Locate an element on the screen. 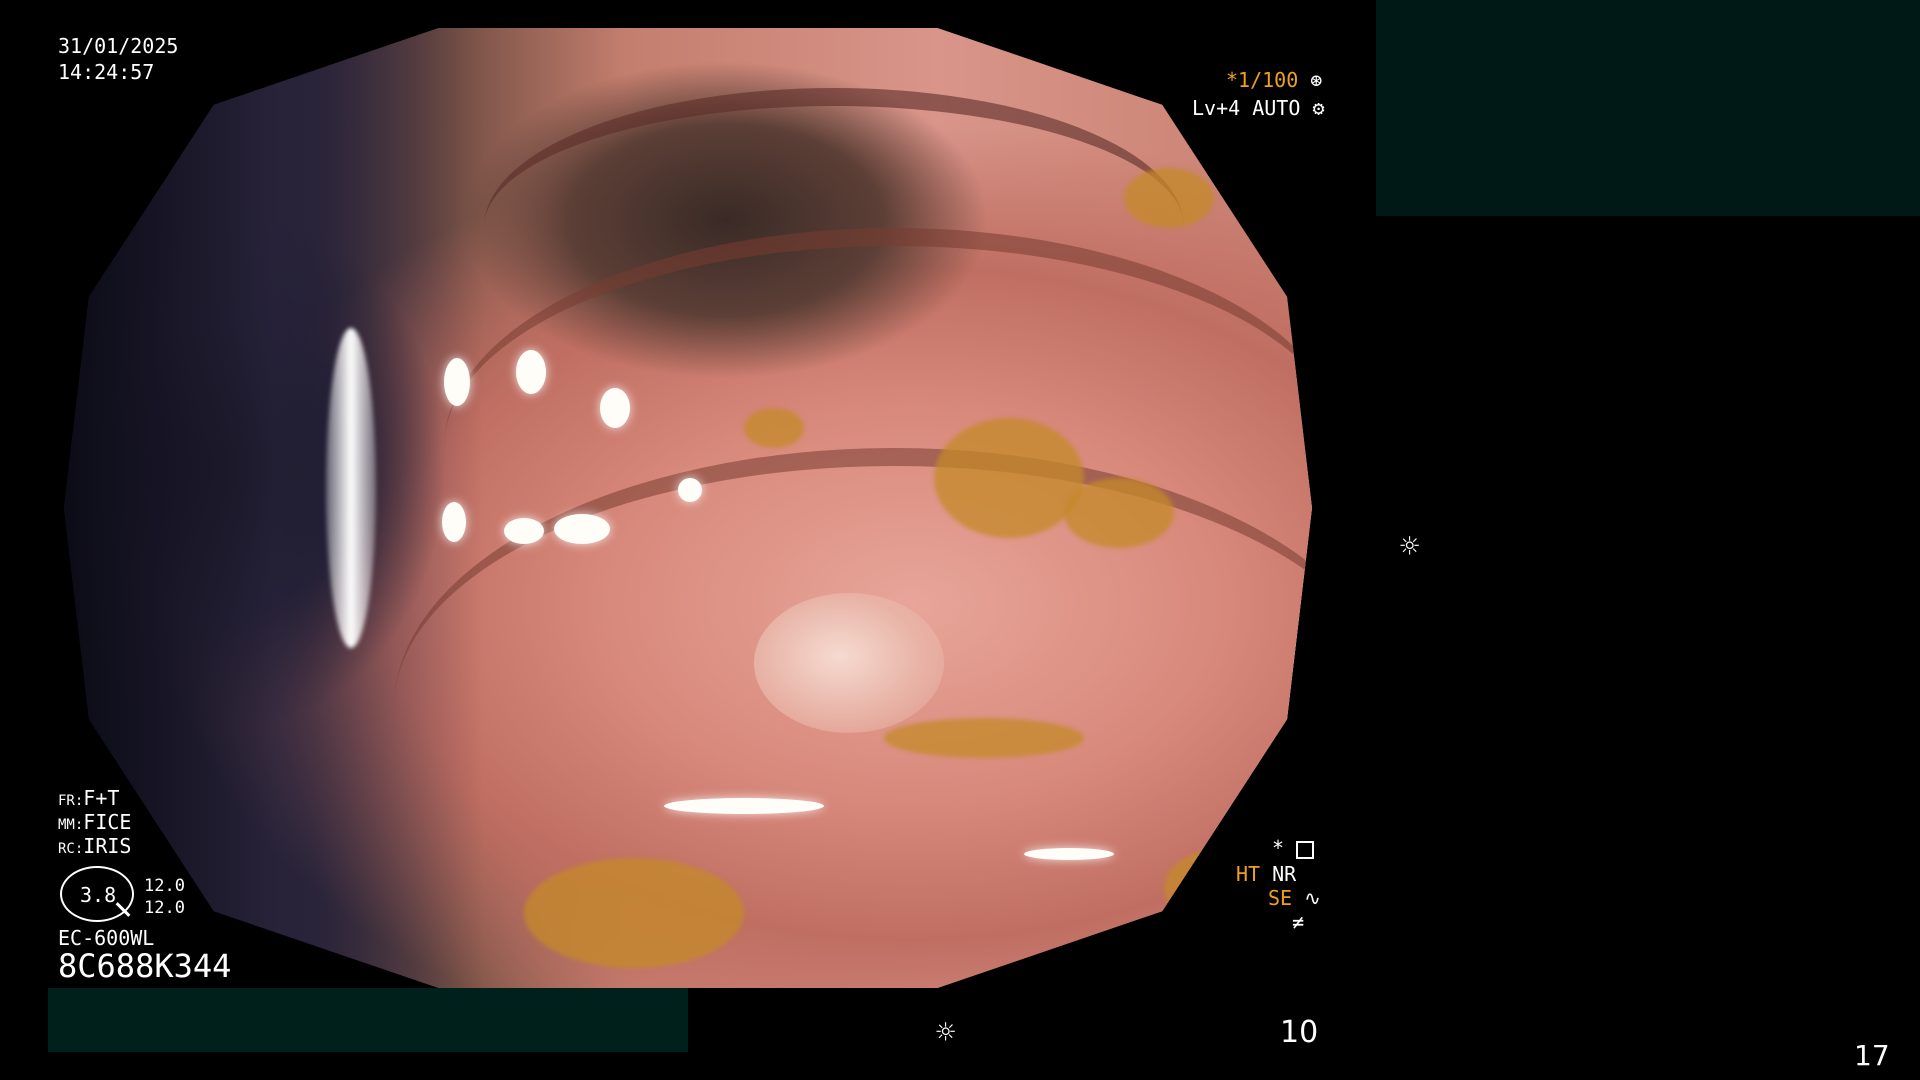 The image size is (1920, 1080). zoom-handle is located at coordinates (123, 909).